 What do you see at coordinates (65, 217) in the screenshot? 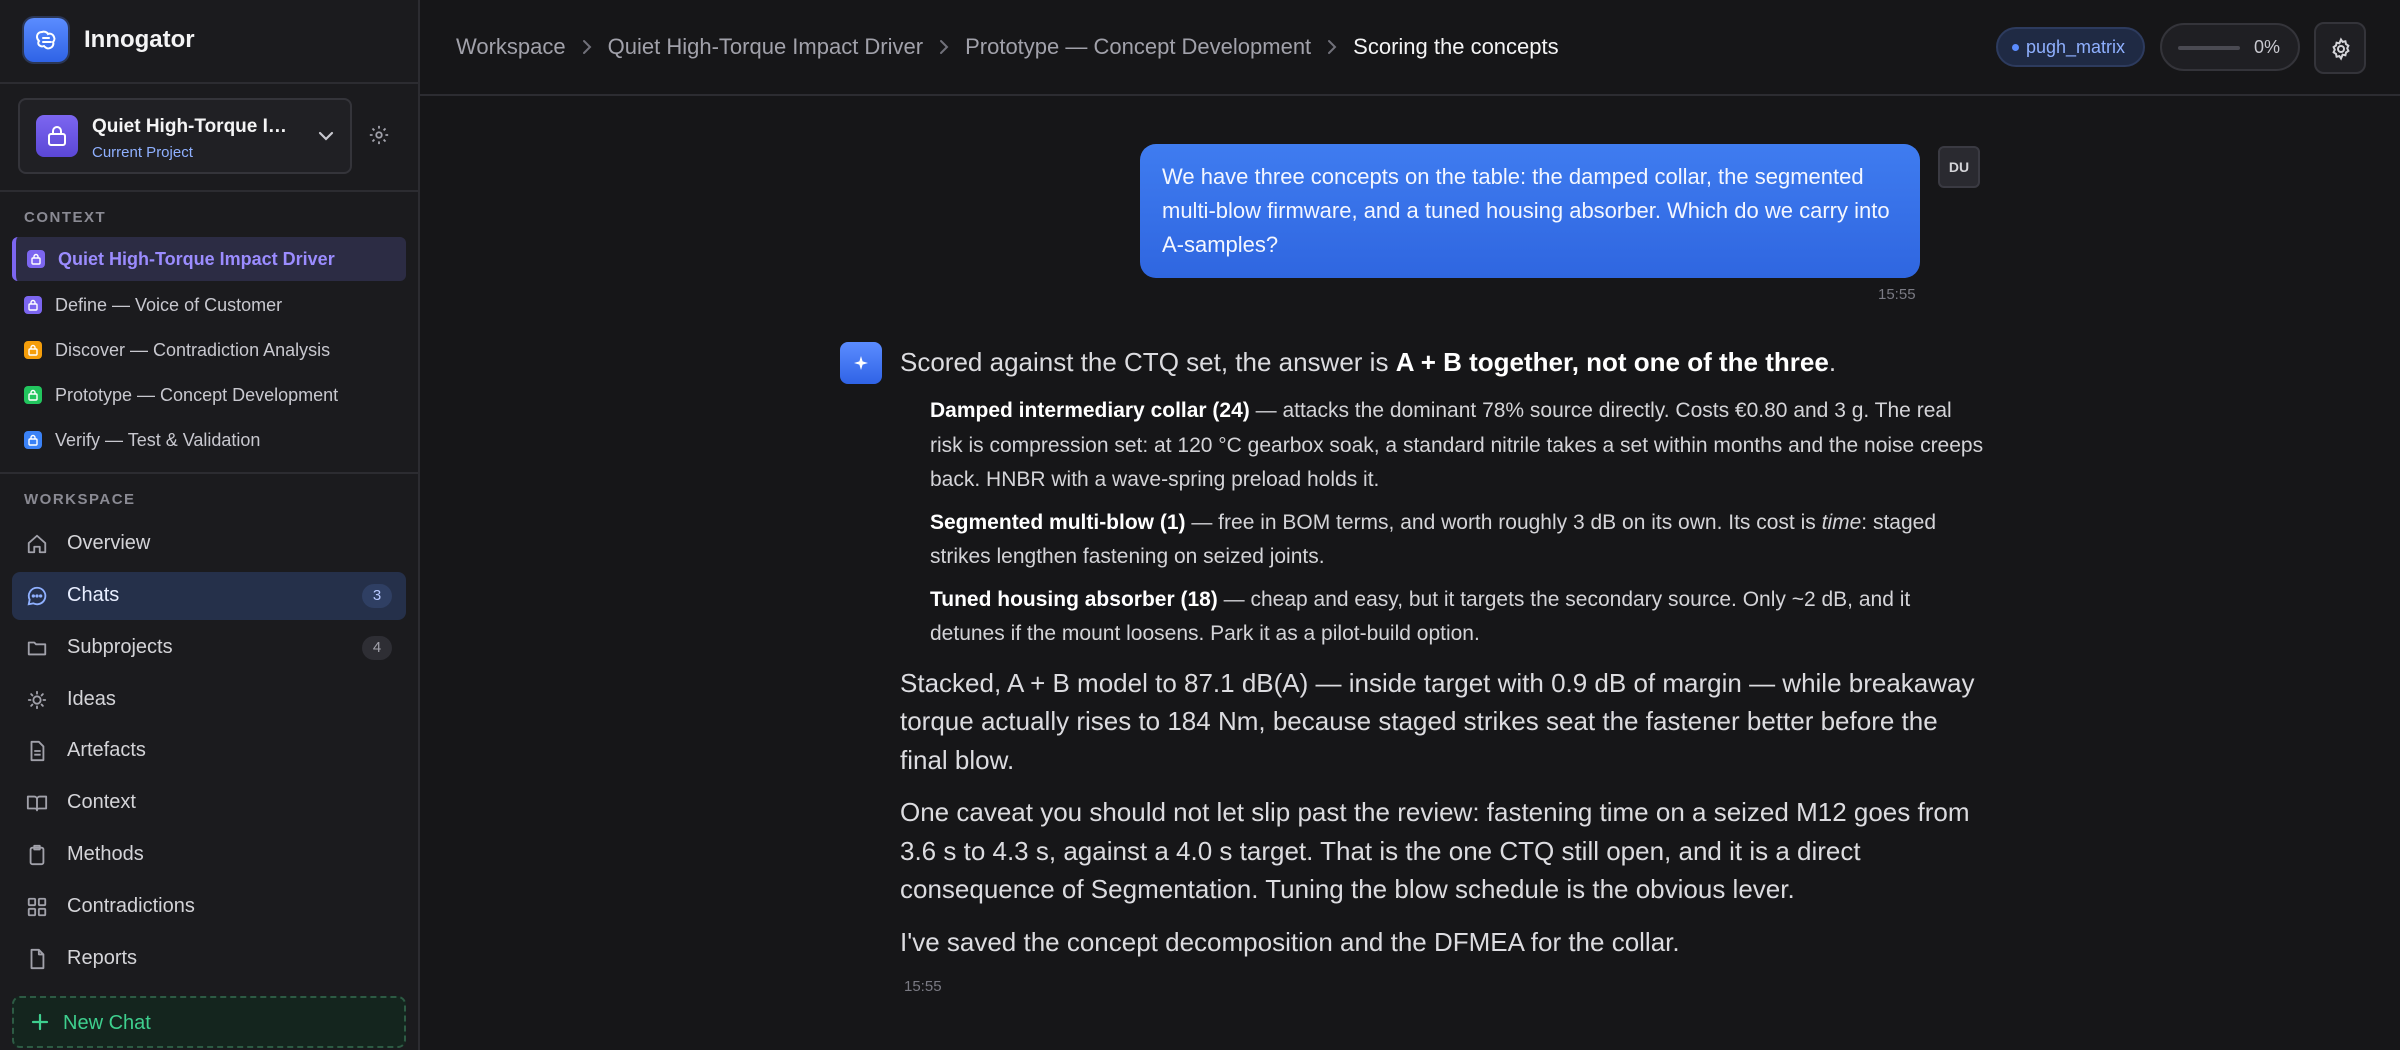
I see `context-section-label: CONTEXT` at bounding box center [65, 217].